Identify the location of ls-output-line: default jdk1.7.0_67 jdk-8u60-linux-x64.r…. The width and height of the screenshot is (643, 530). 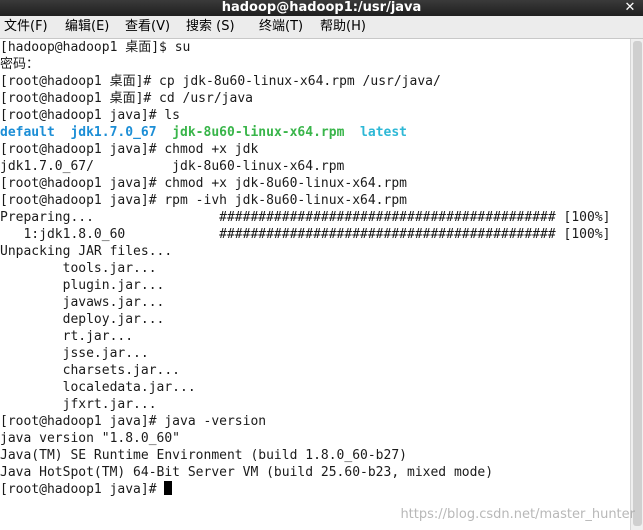
(203, 132).